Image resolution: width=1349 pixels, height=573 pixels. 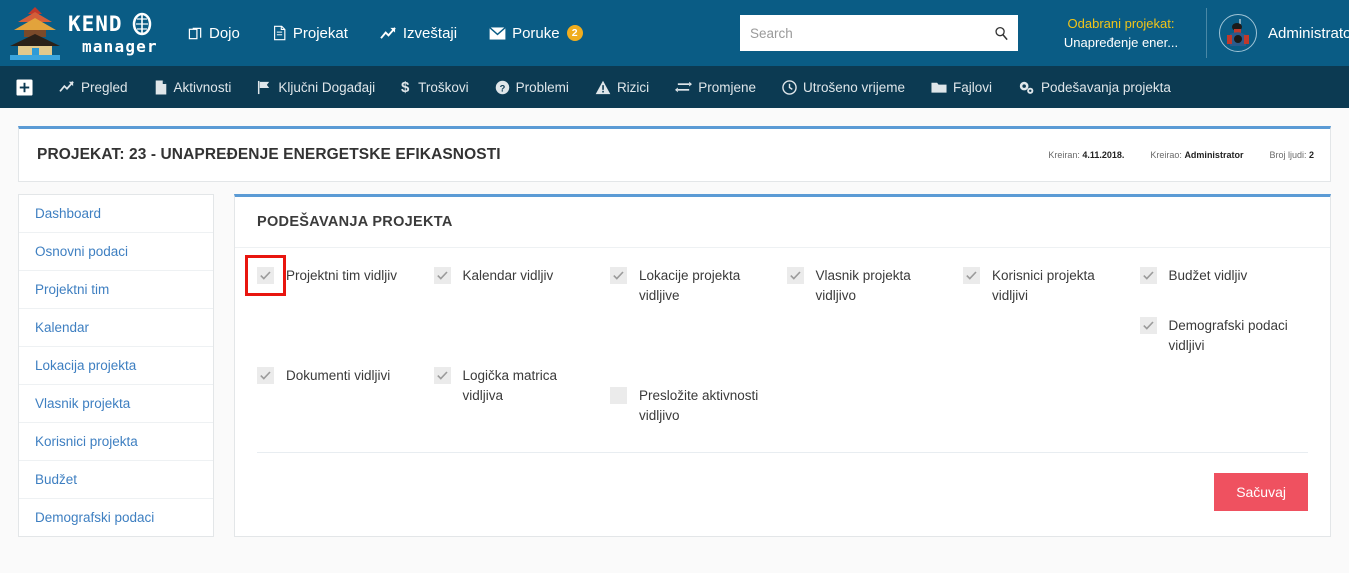 I want to click on subnav-item-rizici-label: Rizici, so click(x=633, y=87).